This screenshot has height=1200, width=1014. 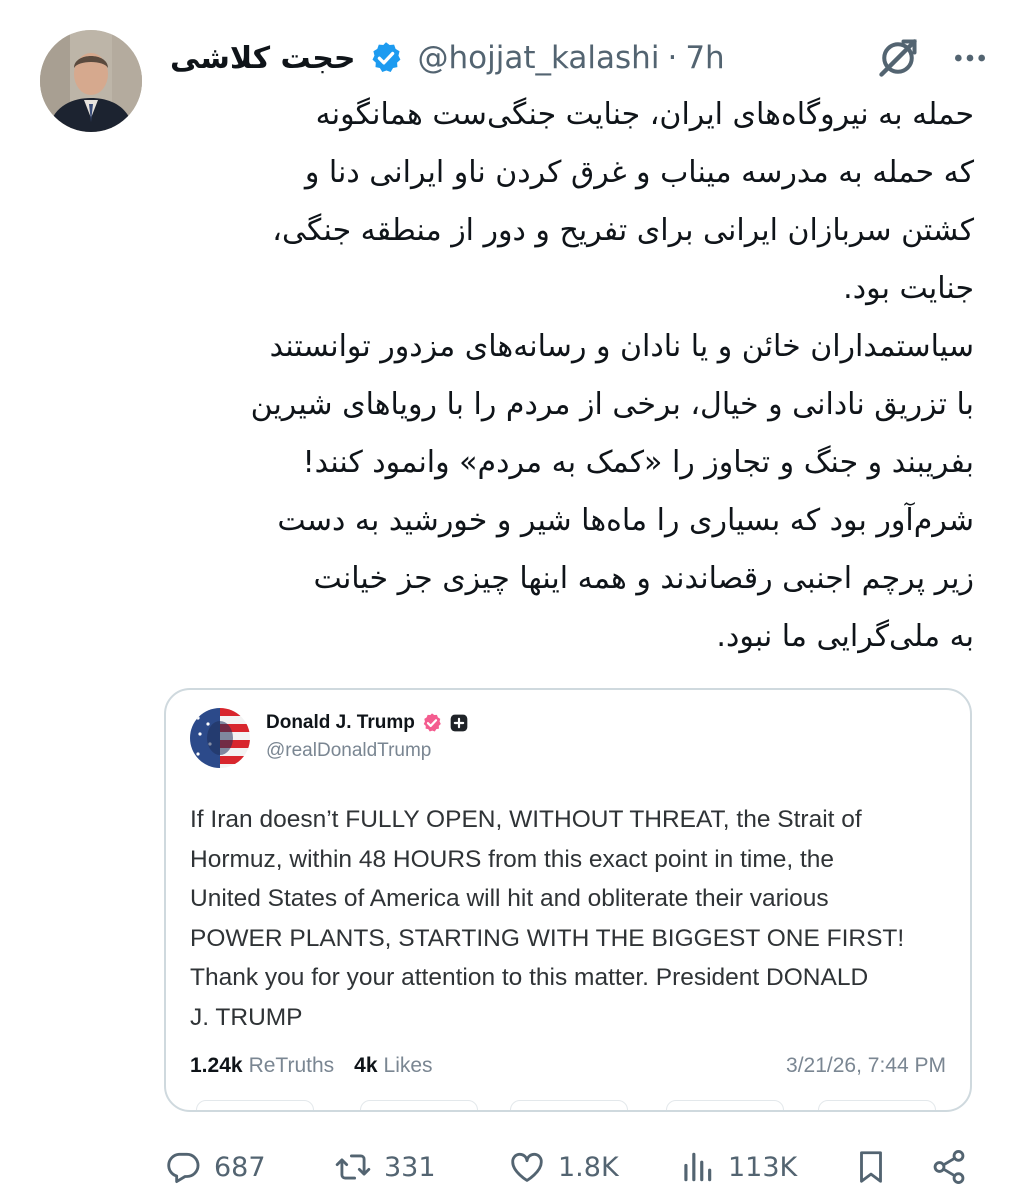 I want to click on quoted-header: Donald J. Trump @realDonaldTrump, so click(x=367, y=737).